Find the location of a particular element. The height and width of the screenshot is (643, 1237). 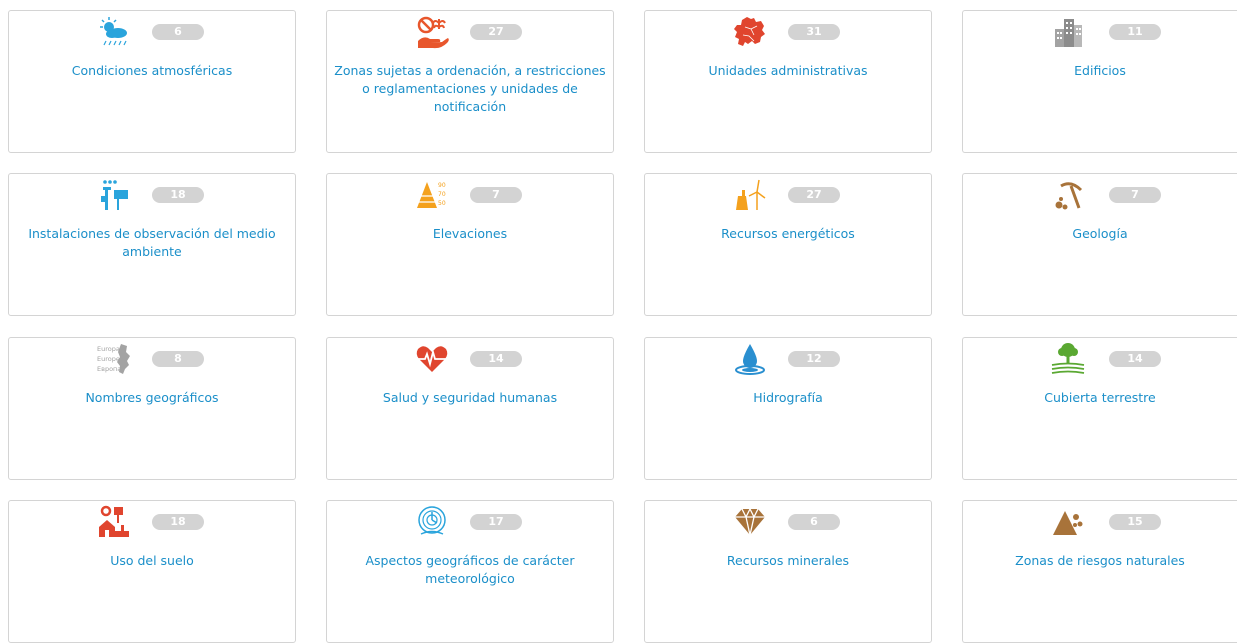

buildings-icon is located at coordinates (1068, 32).